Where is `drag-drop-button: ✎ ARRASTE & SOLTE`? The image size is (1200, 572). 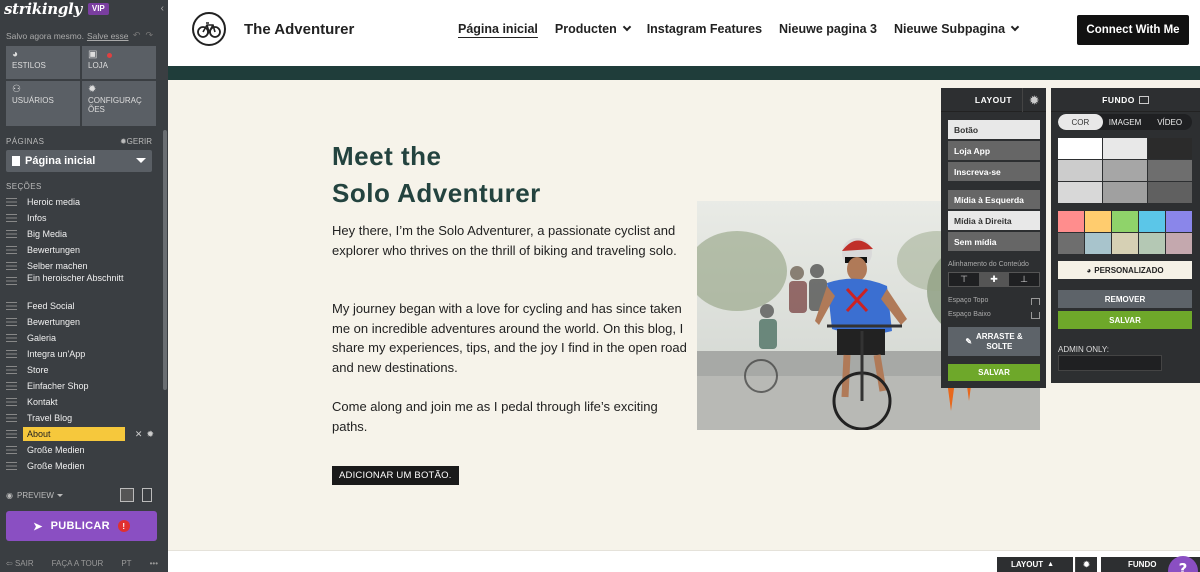 drag-drop-button: ✎ ARRASTE & SOLTE is located at coordinates (994, 341).